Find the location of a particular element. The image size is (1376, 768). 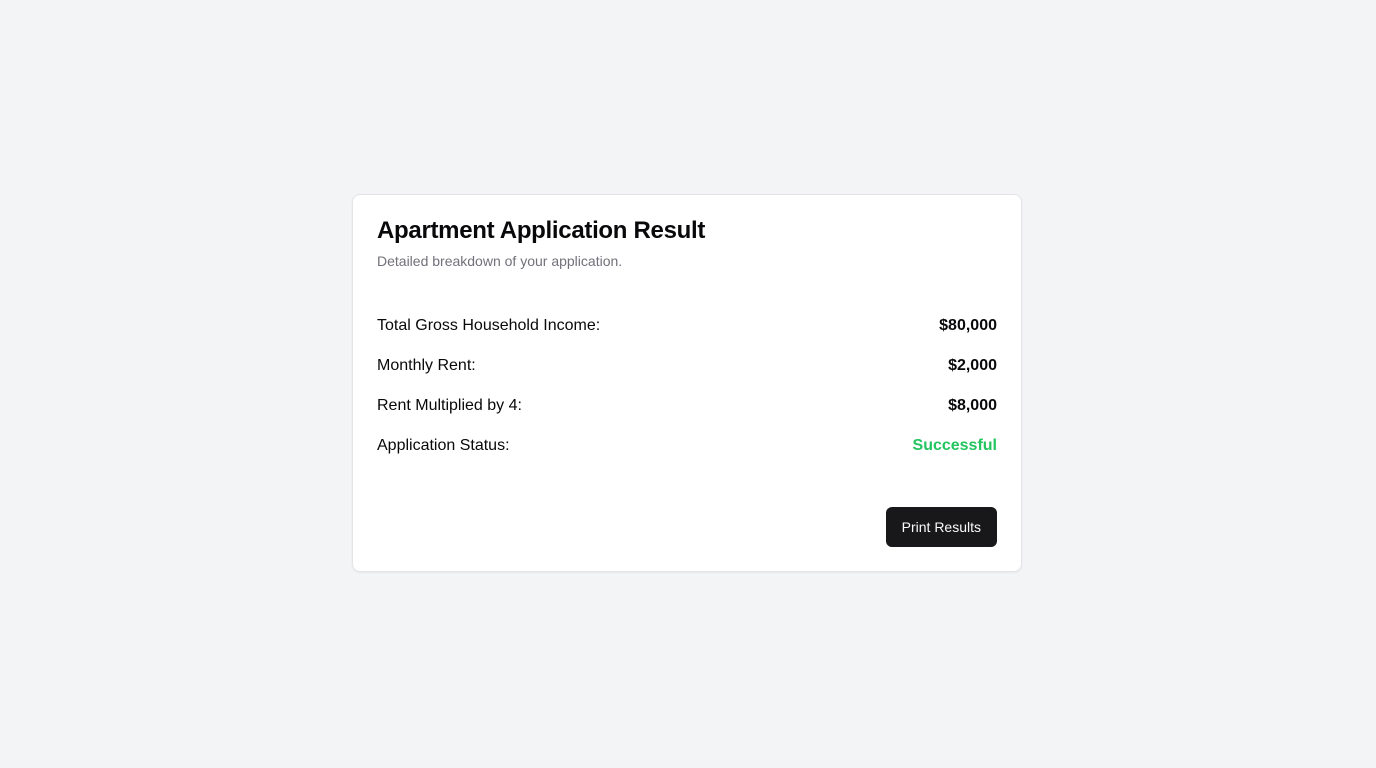

income-value: $80,000 is located at coordinates (968, 325).